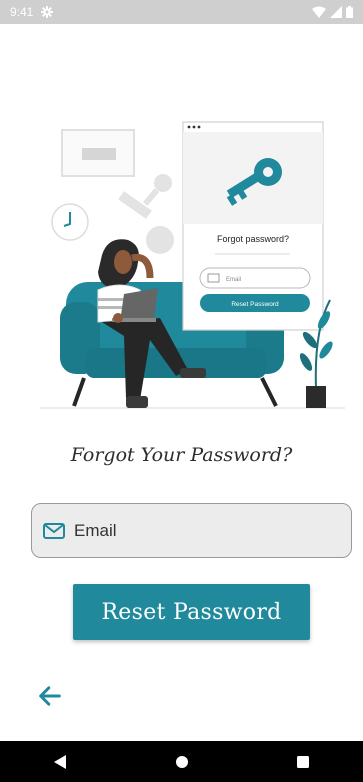  What do you see at coordinates (181, 455) in the screenshot?
I see `page-title: Forgot Your Password?` at bounding box center [181, 455].